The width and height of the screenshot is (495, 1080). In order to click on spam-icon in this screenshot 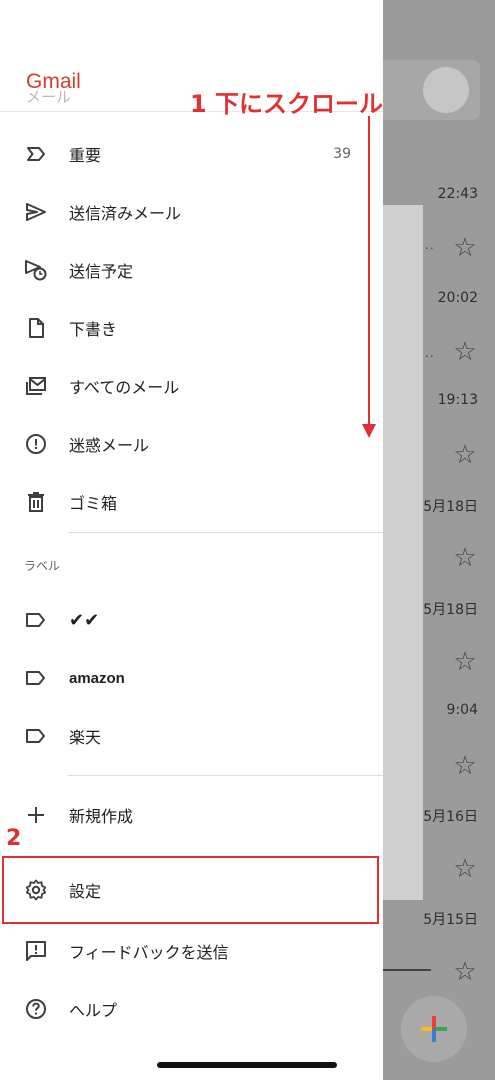, I will do `click(36, 444)`.